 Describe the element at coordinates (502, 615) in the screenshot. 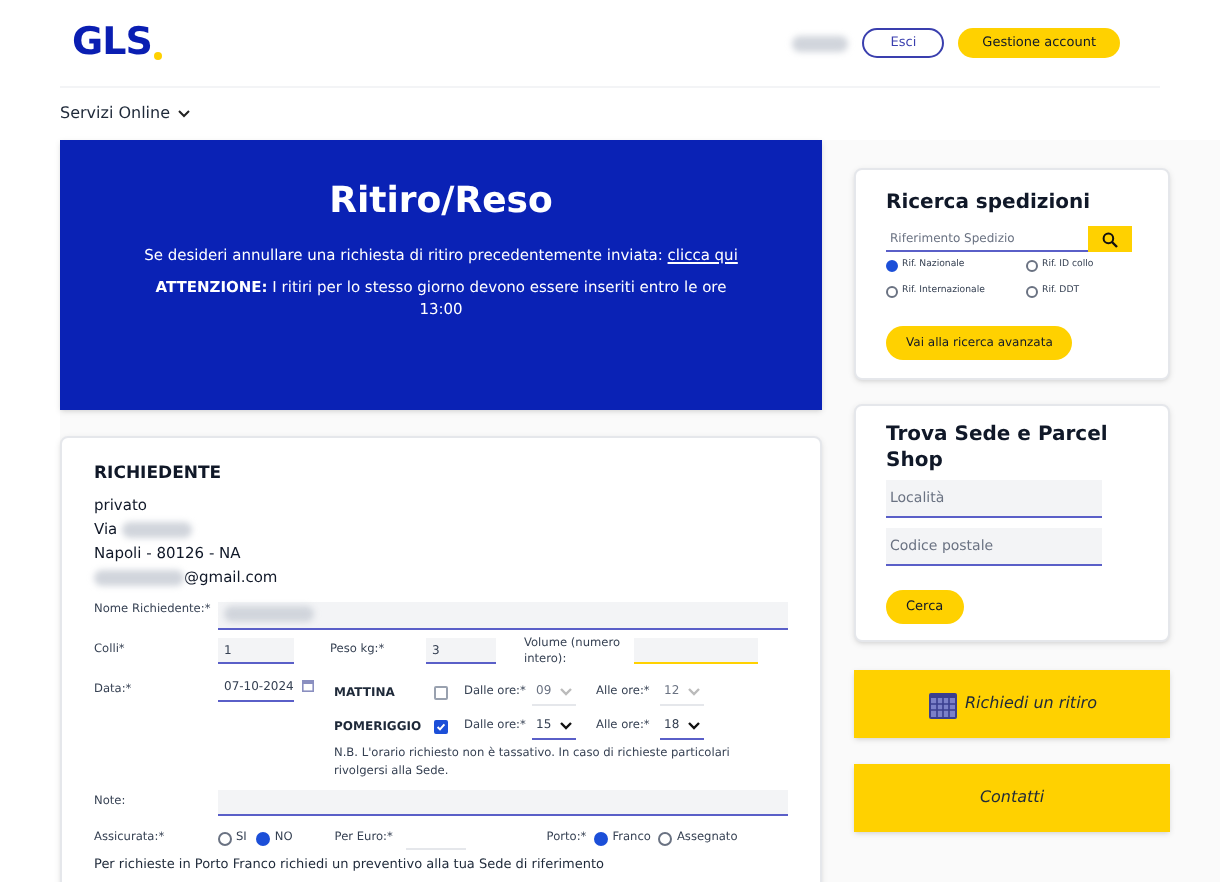

I see `name-field` at that location.